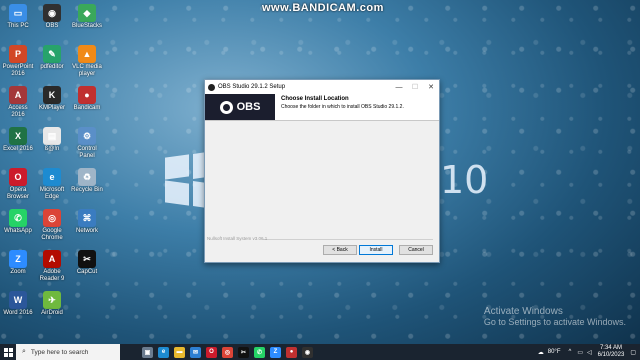 The height and width of the screenshot is (360, 640). Describe the element at coordinates (87, 272) in the screenshot. I see `desktop-icon-label: CapCut` at that location.